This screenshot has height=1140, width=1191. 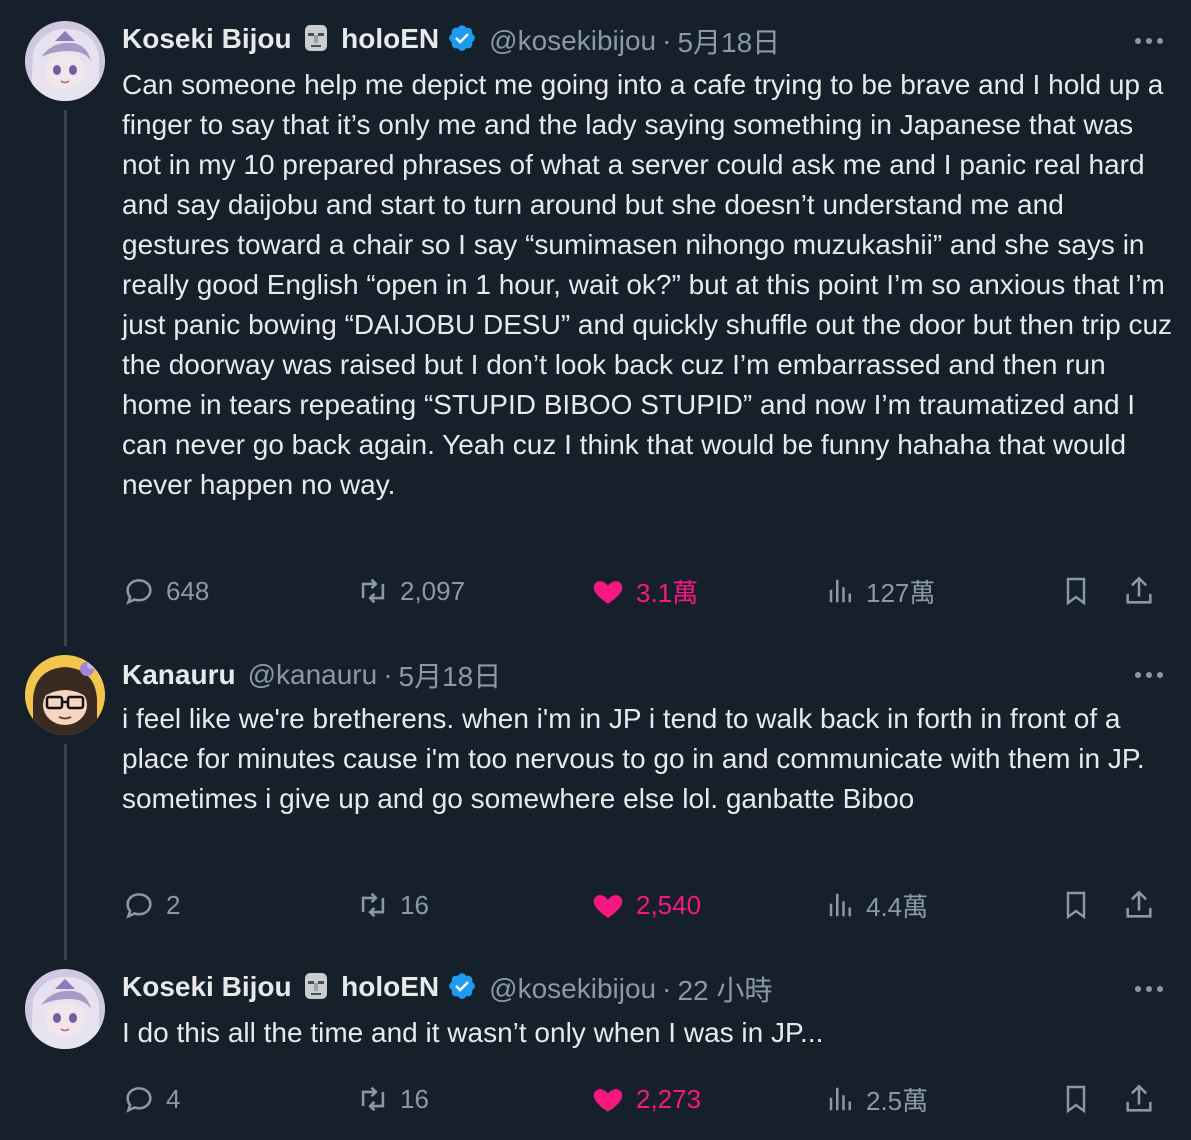 I want to click on like-count: 2,540, so click(x=669, y=904).